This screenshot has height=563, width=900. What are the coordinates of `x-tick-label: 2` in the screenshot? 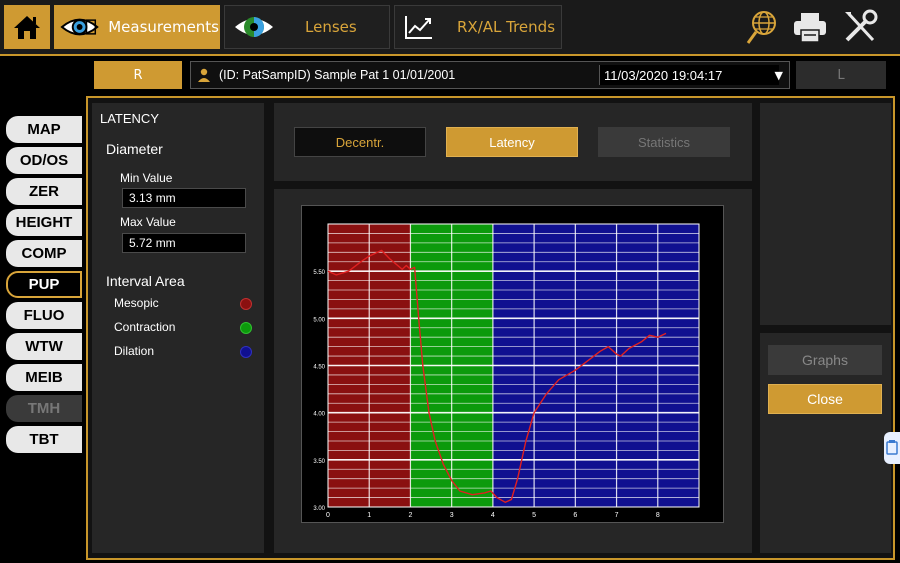 It's located at (410, 515).